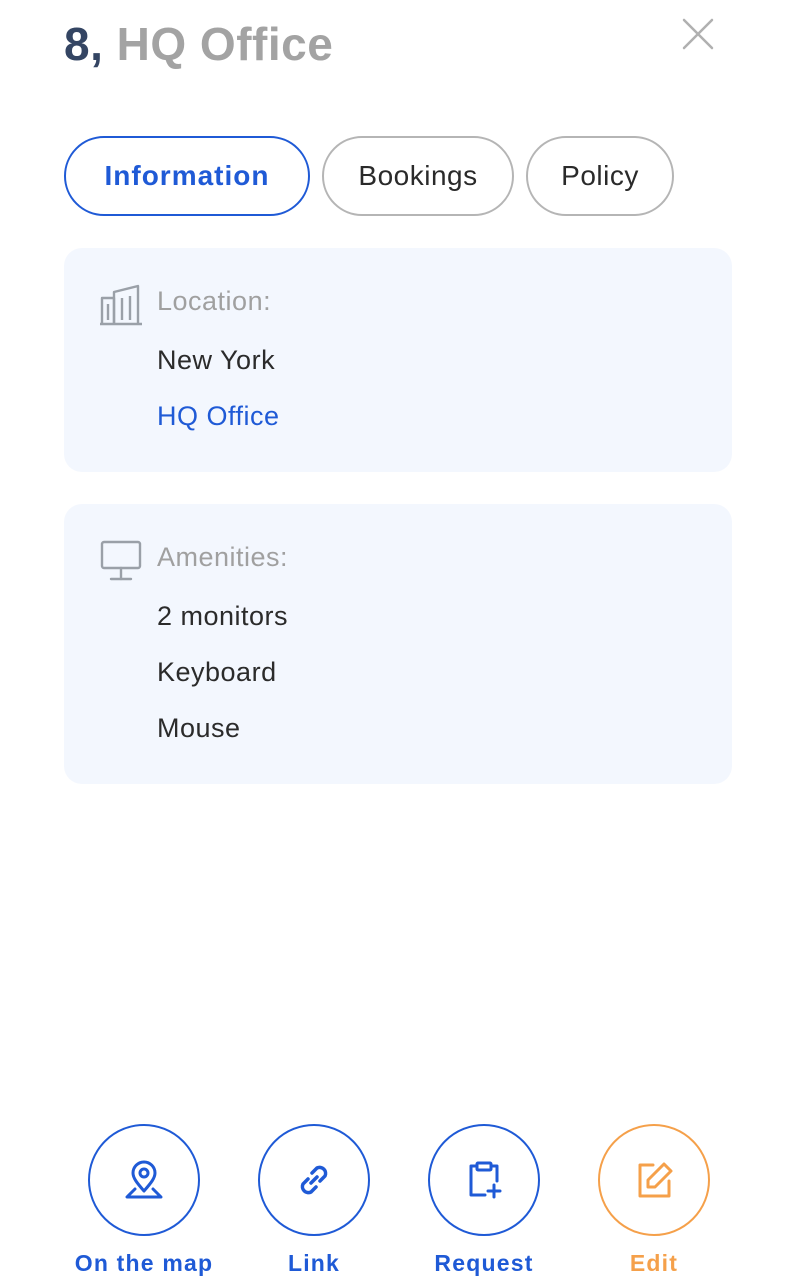 Image resolution: width=796 pixels, height=1284 pixels. I want to click on edit-icon, so click(655, 1180).